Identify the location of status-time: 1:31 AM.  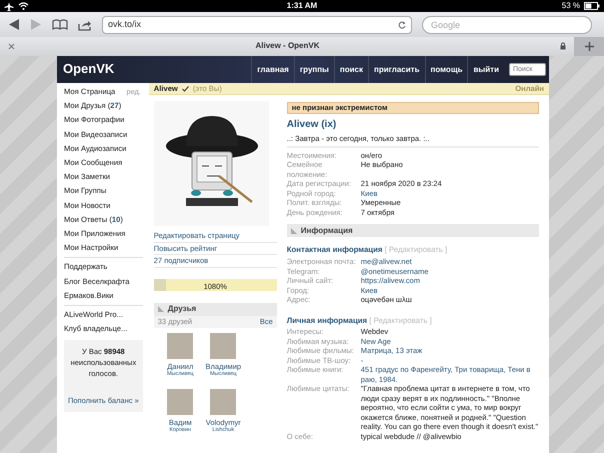
(302, 6).